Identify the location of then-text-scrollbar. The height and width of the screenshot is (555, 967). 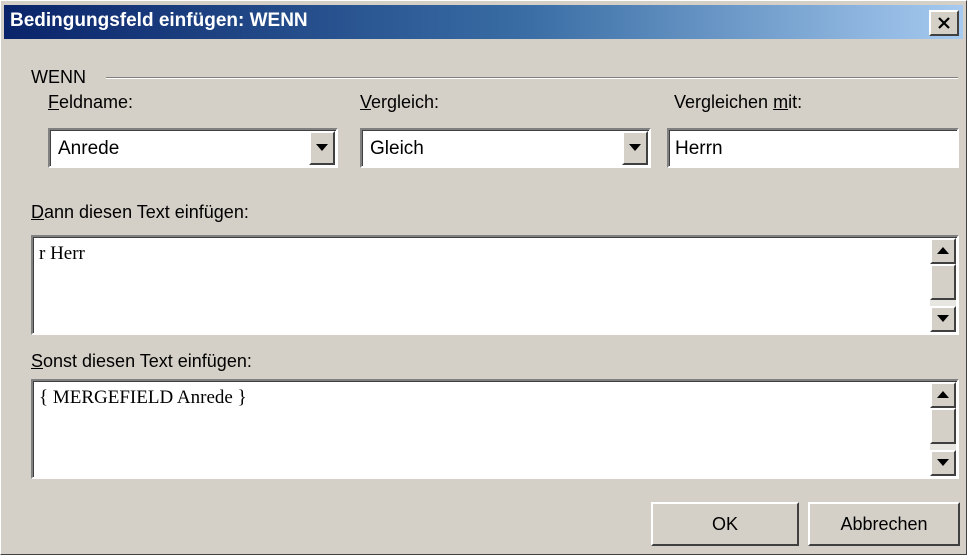
(943, 285).